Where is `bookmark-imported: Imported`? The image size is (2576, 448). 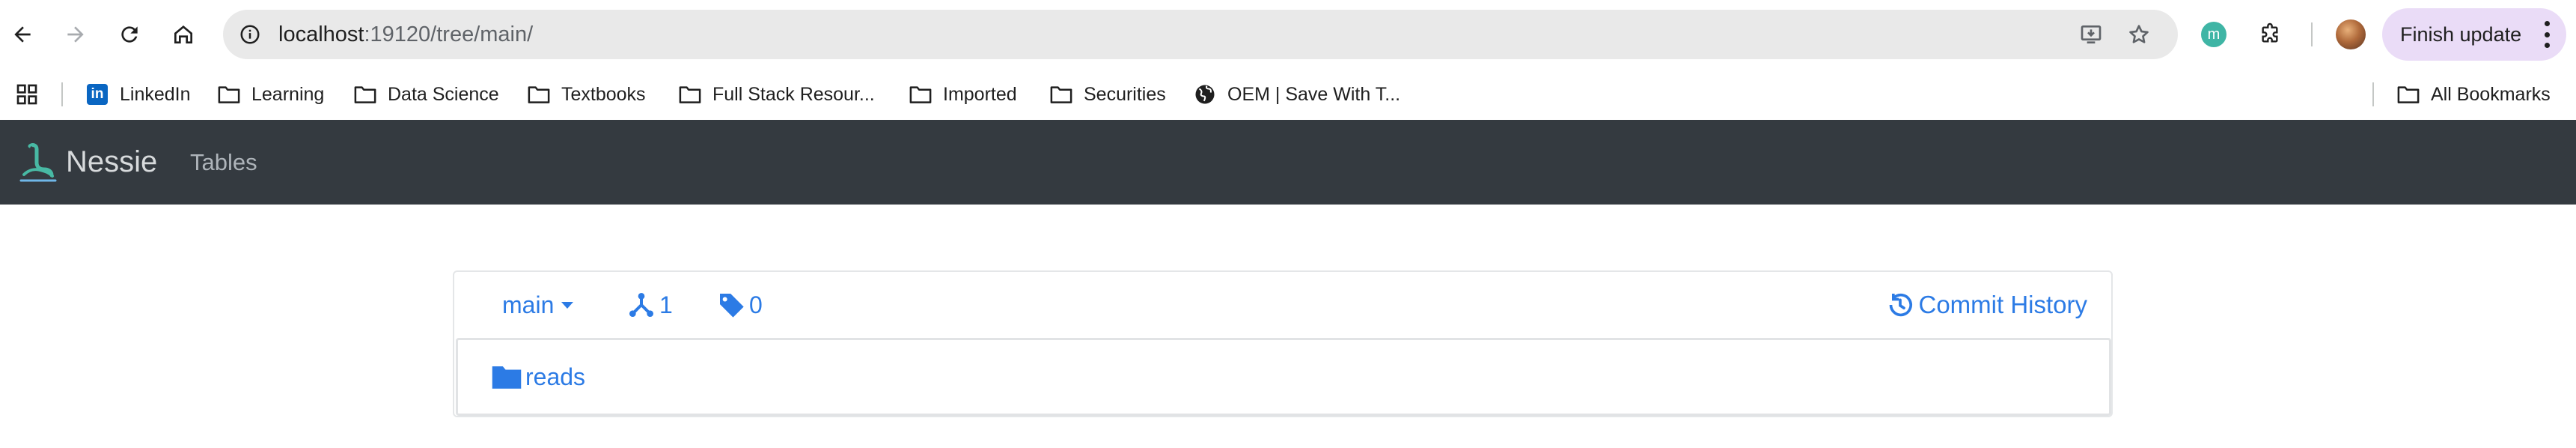 bookmark-imported: Imported is located at coordinates (963, 94).